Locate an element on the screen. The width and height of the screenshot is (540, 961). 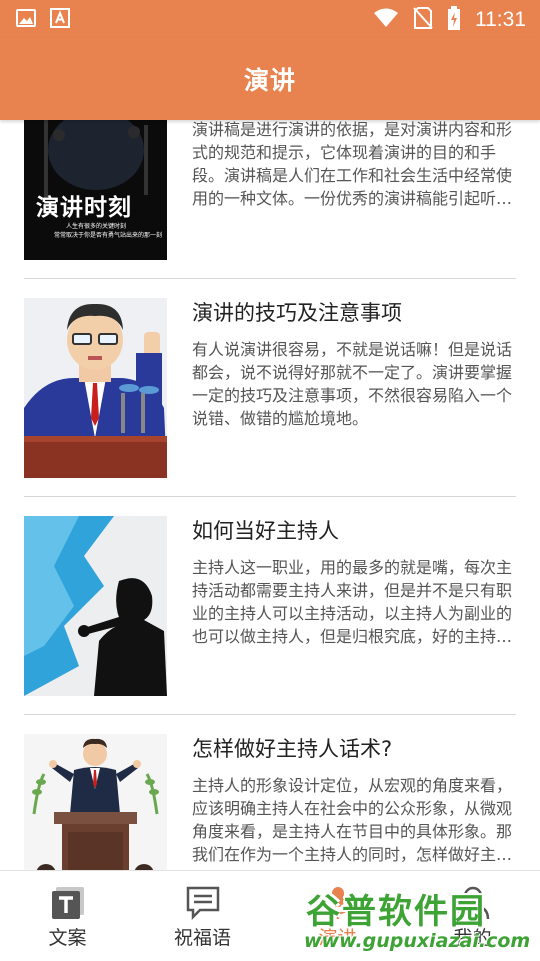
article-title: 如何当好主持人 is located at coordinates (265, 531).